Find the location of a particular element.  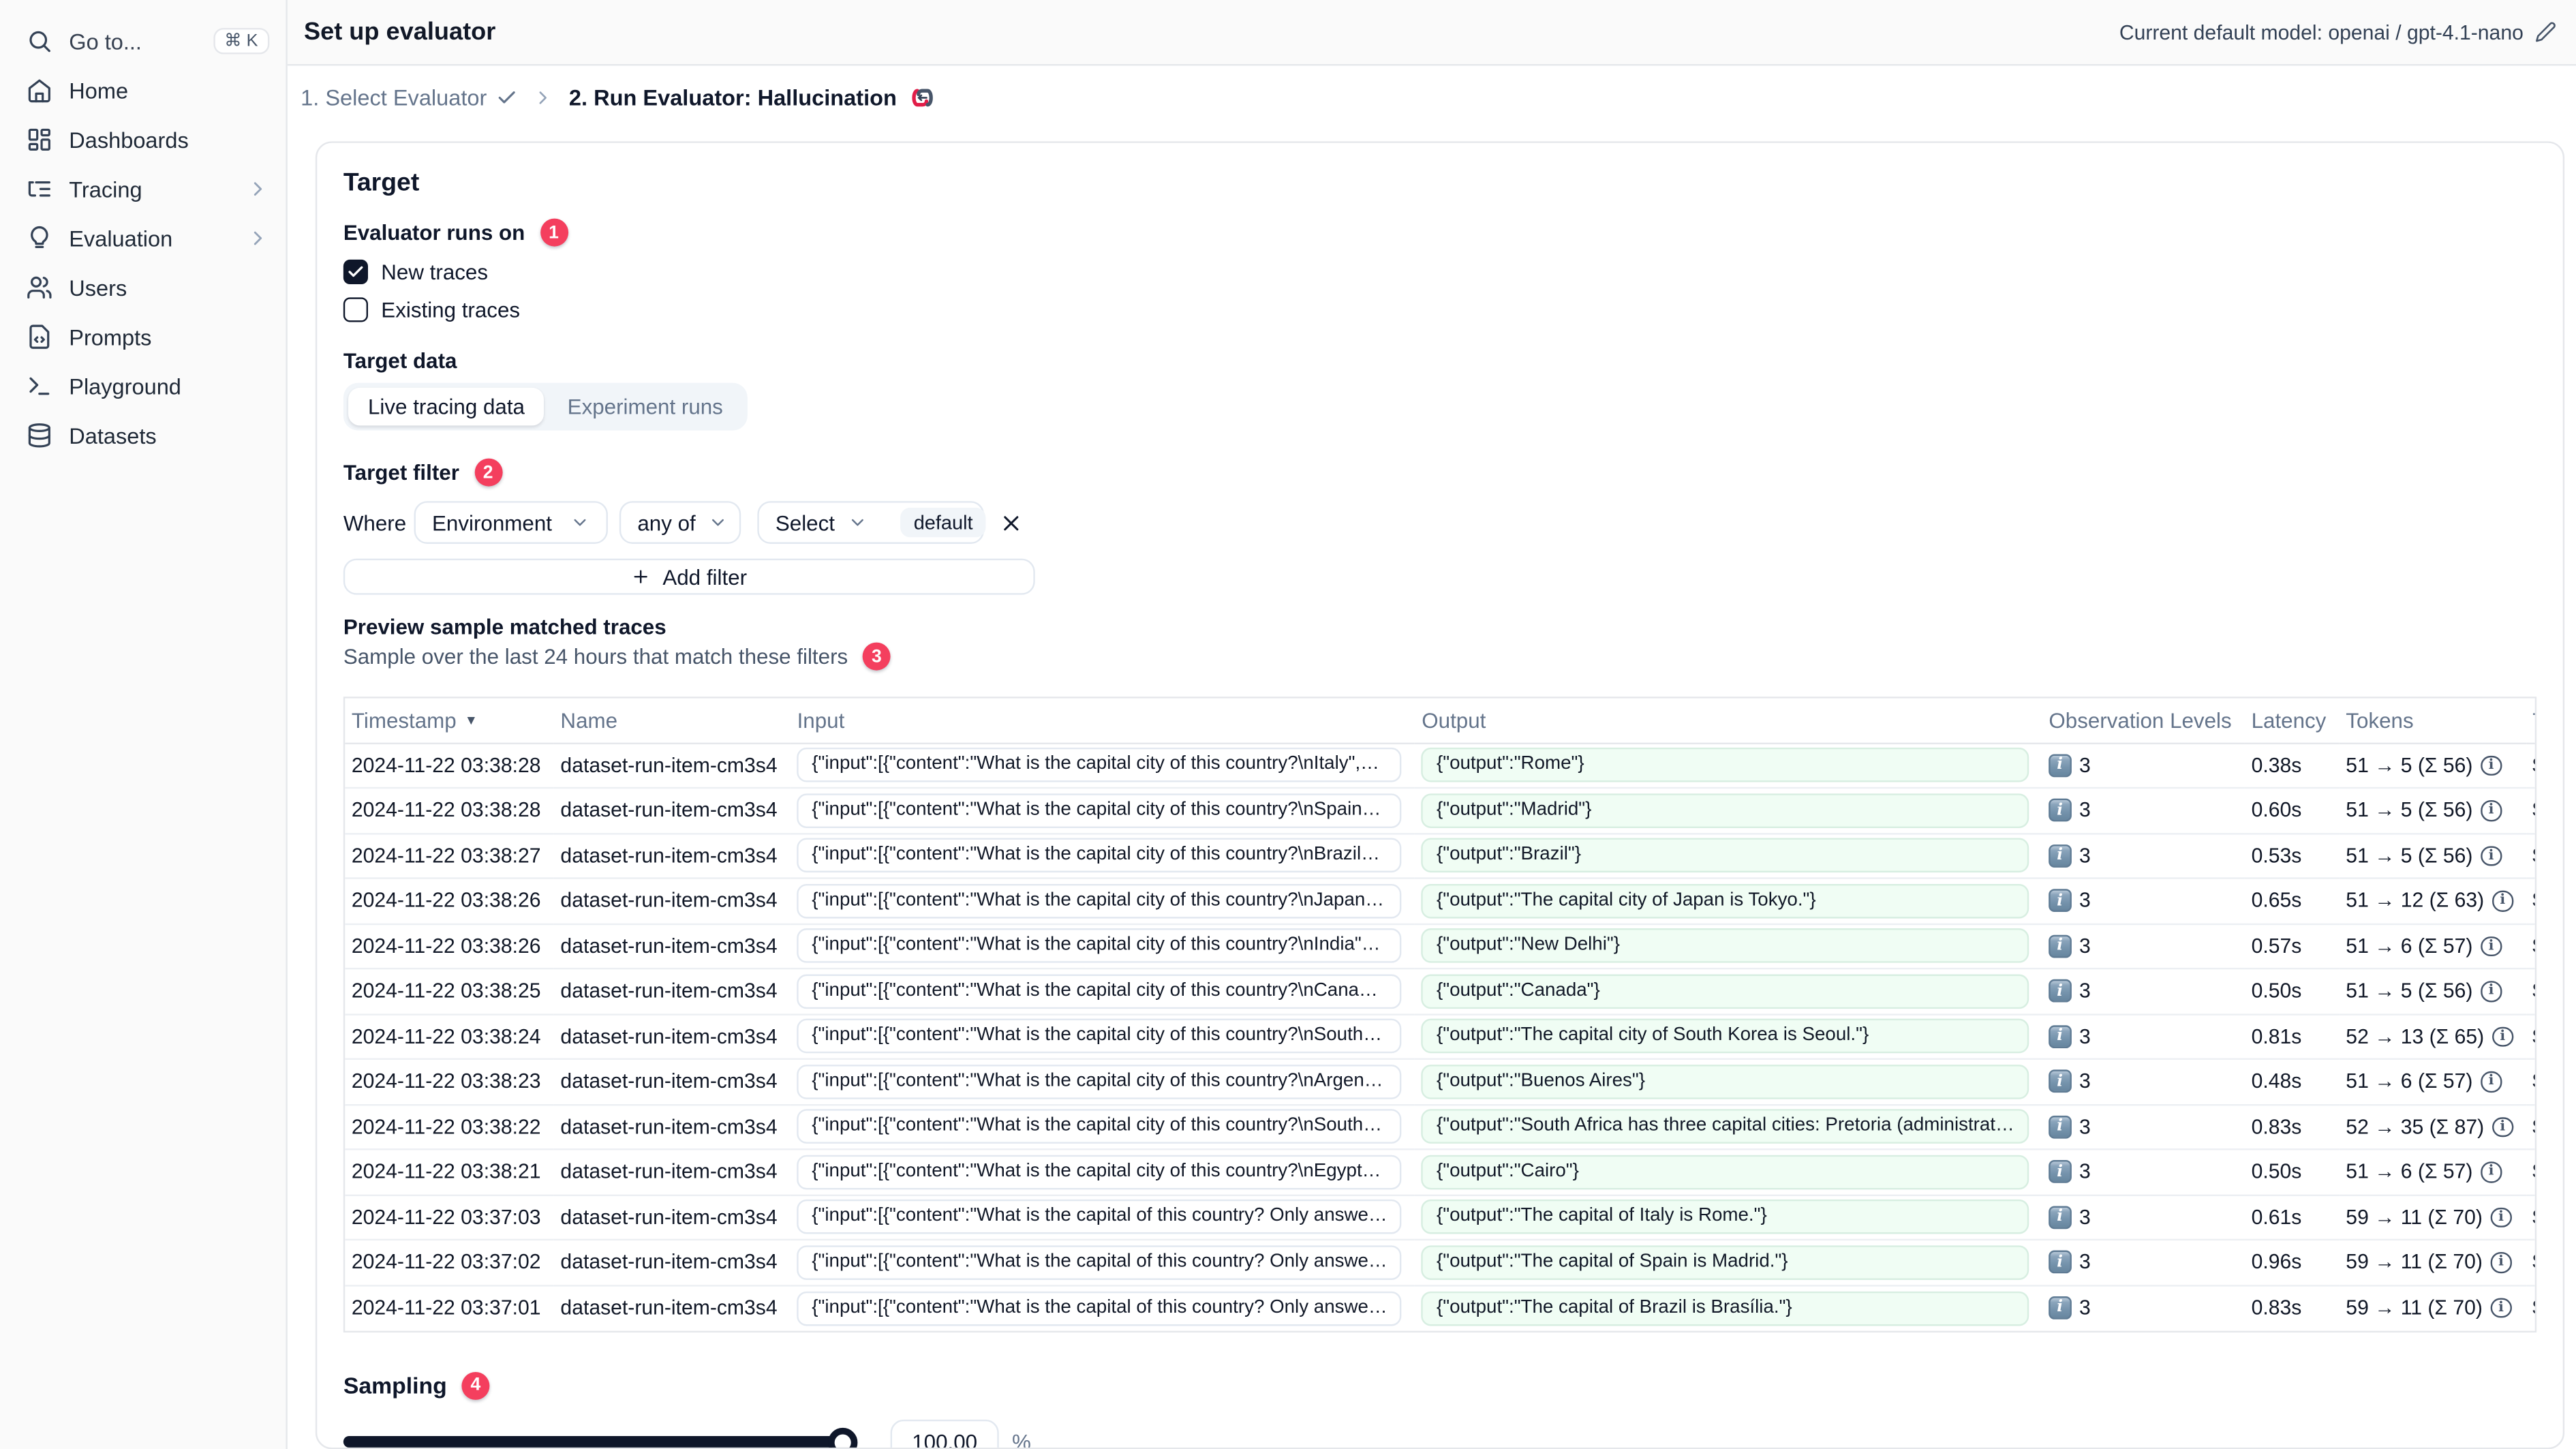

output-json-box: {"output":"Madrid"} is located at coordinates (1725, 810).